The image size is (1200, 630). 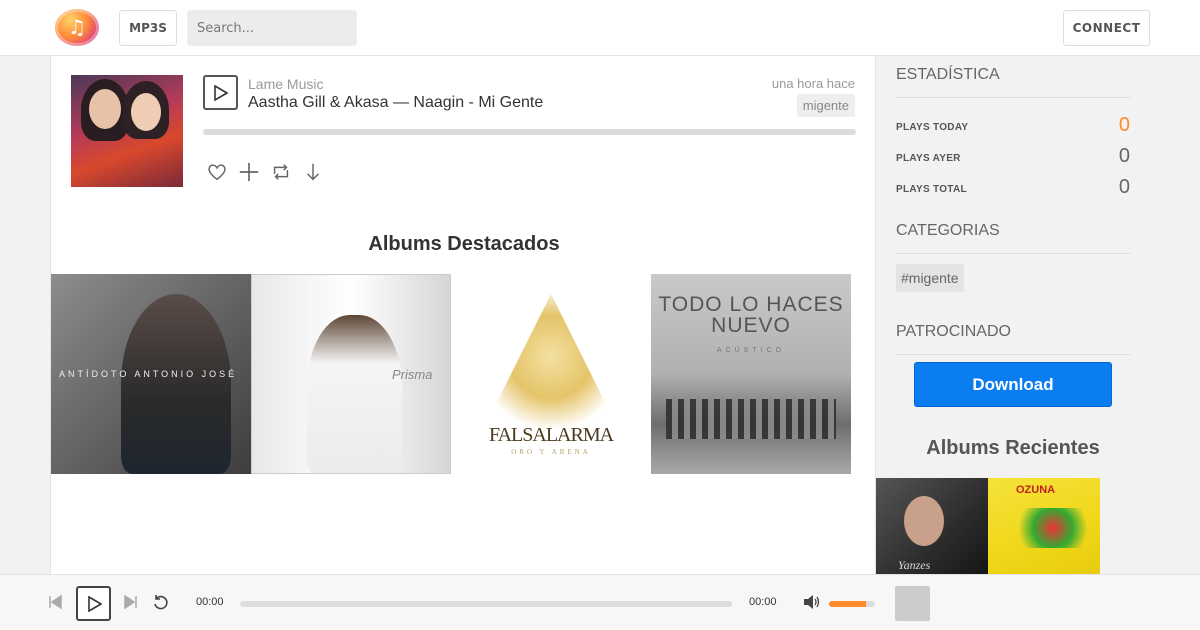 I want to click on album-cover-text: TODO LO HACES NUEVO, so click(x=751, y=315).